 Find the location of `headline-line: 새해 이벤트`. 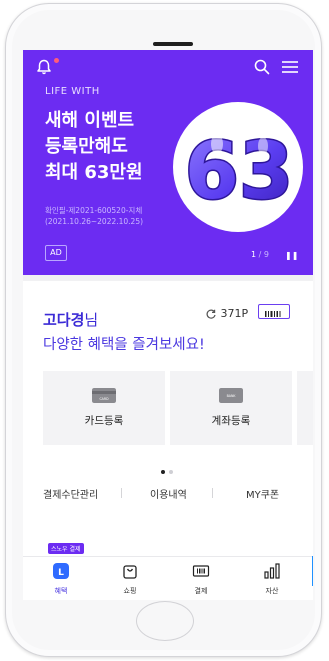

headline-line: 새해 이벤트 is located at coordinates (90, 120).